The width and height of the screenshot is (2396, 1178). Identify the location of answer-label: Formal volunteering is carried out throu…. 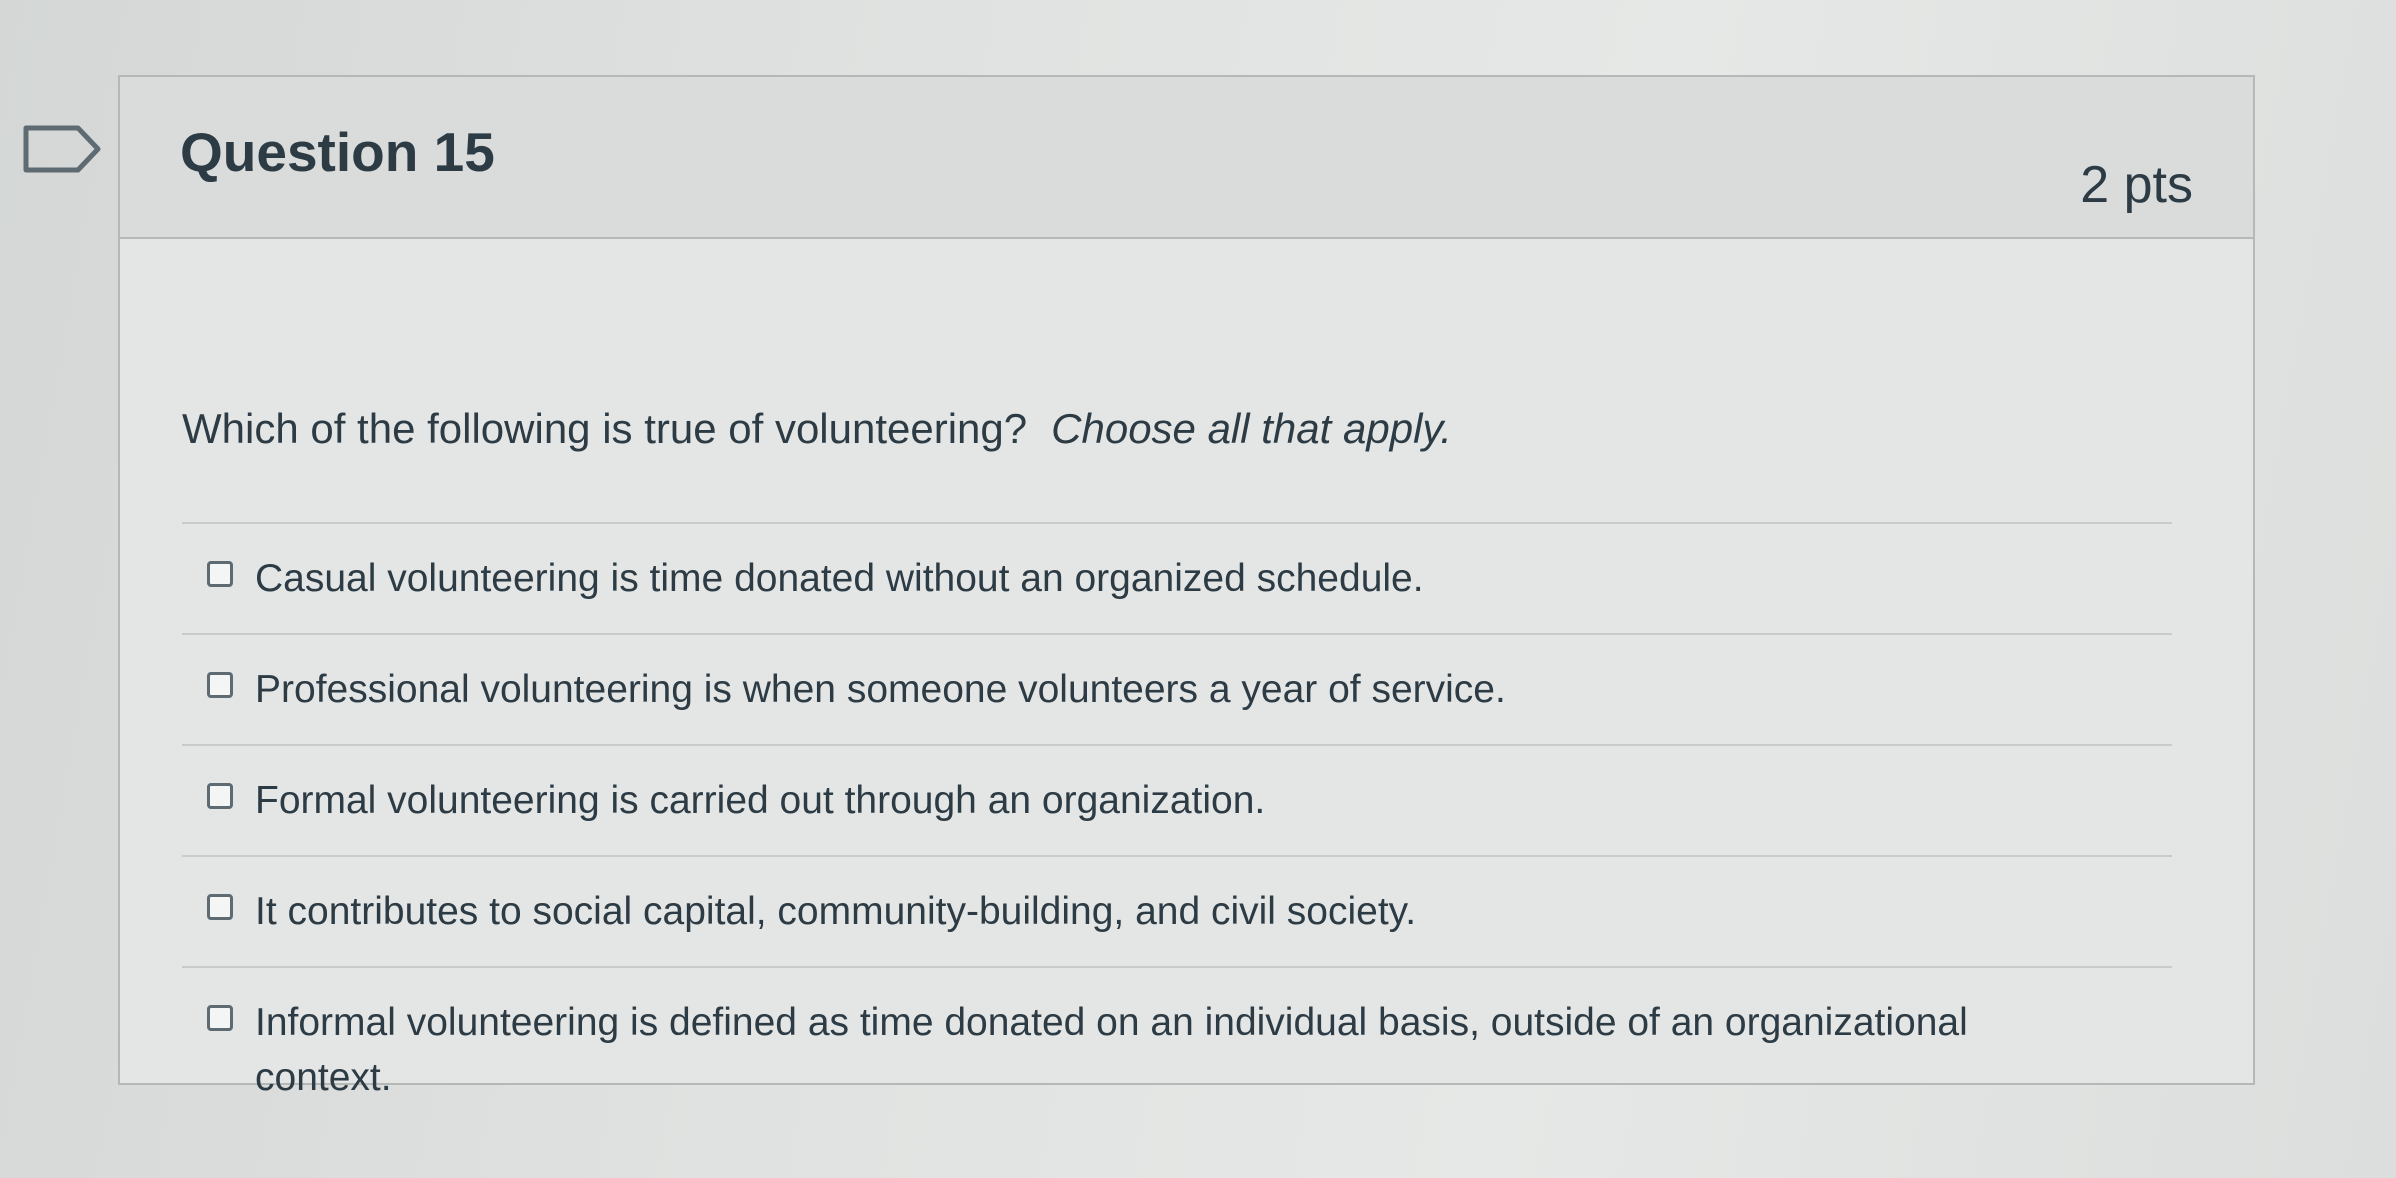
(760, 800).